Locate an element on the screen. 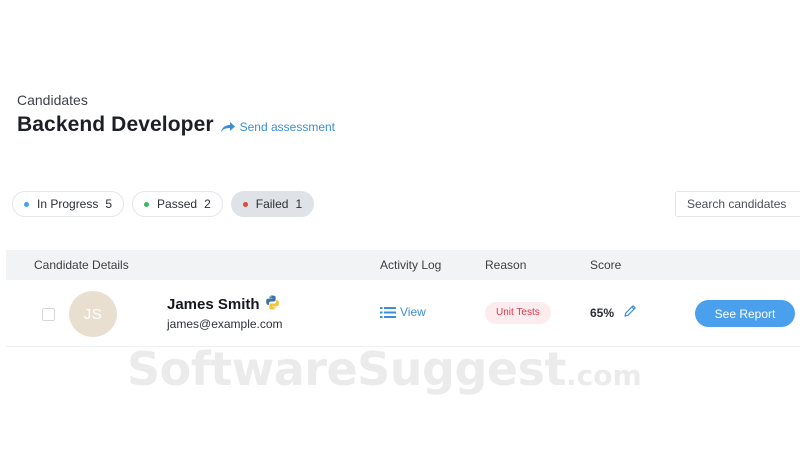 Image resolution: width=800 pixels, height=469 pixels. column-score: Score is located at coordinates (606, 265).